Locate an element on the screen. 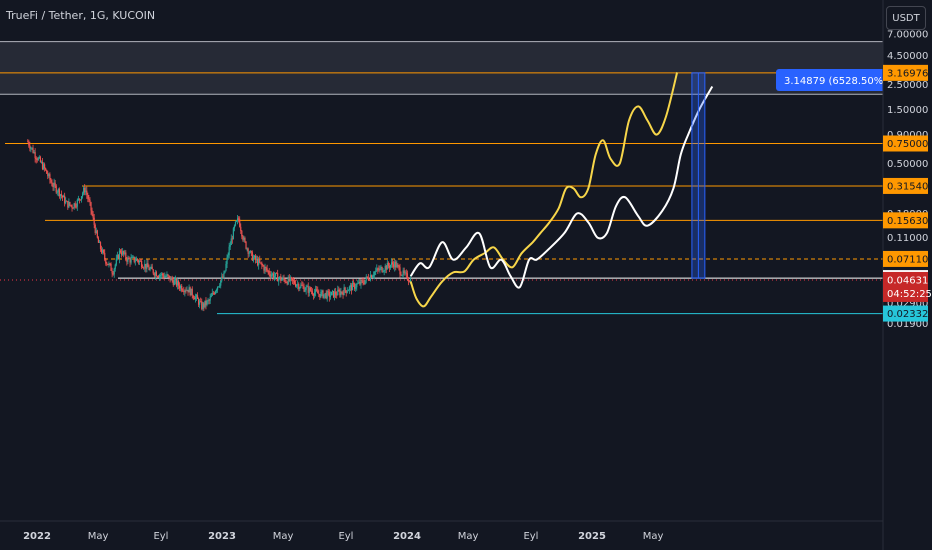 This screenshot has height=550, width=932. x-tick-label: 2023 is located at coordinates (222, 536).